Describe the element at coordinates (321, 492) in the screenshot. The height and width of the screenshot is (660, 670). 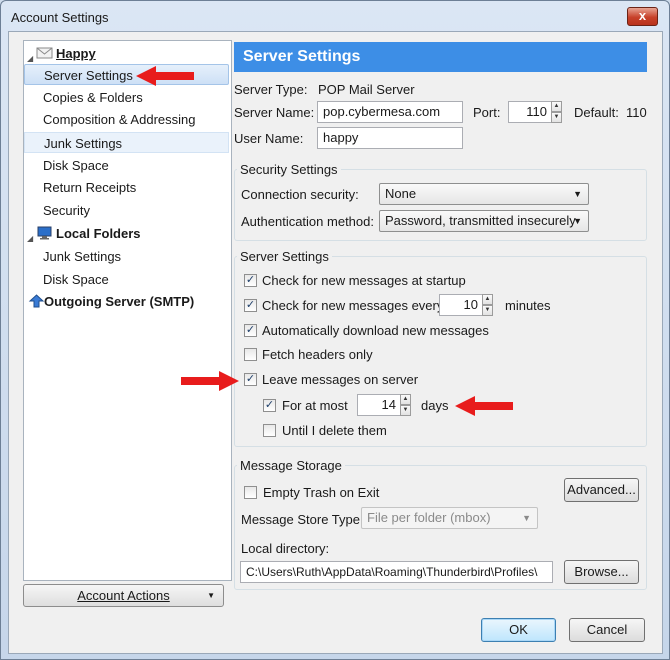
I see `empty-trash-label: Empty Trash on Exit` at that location.